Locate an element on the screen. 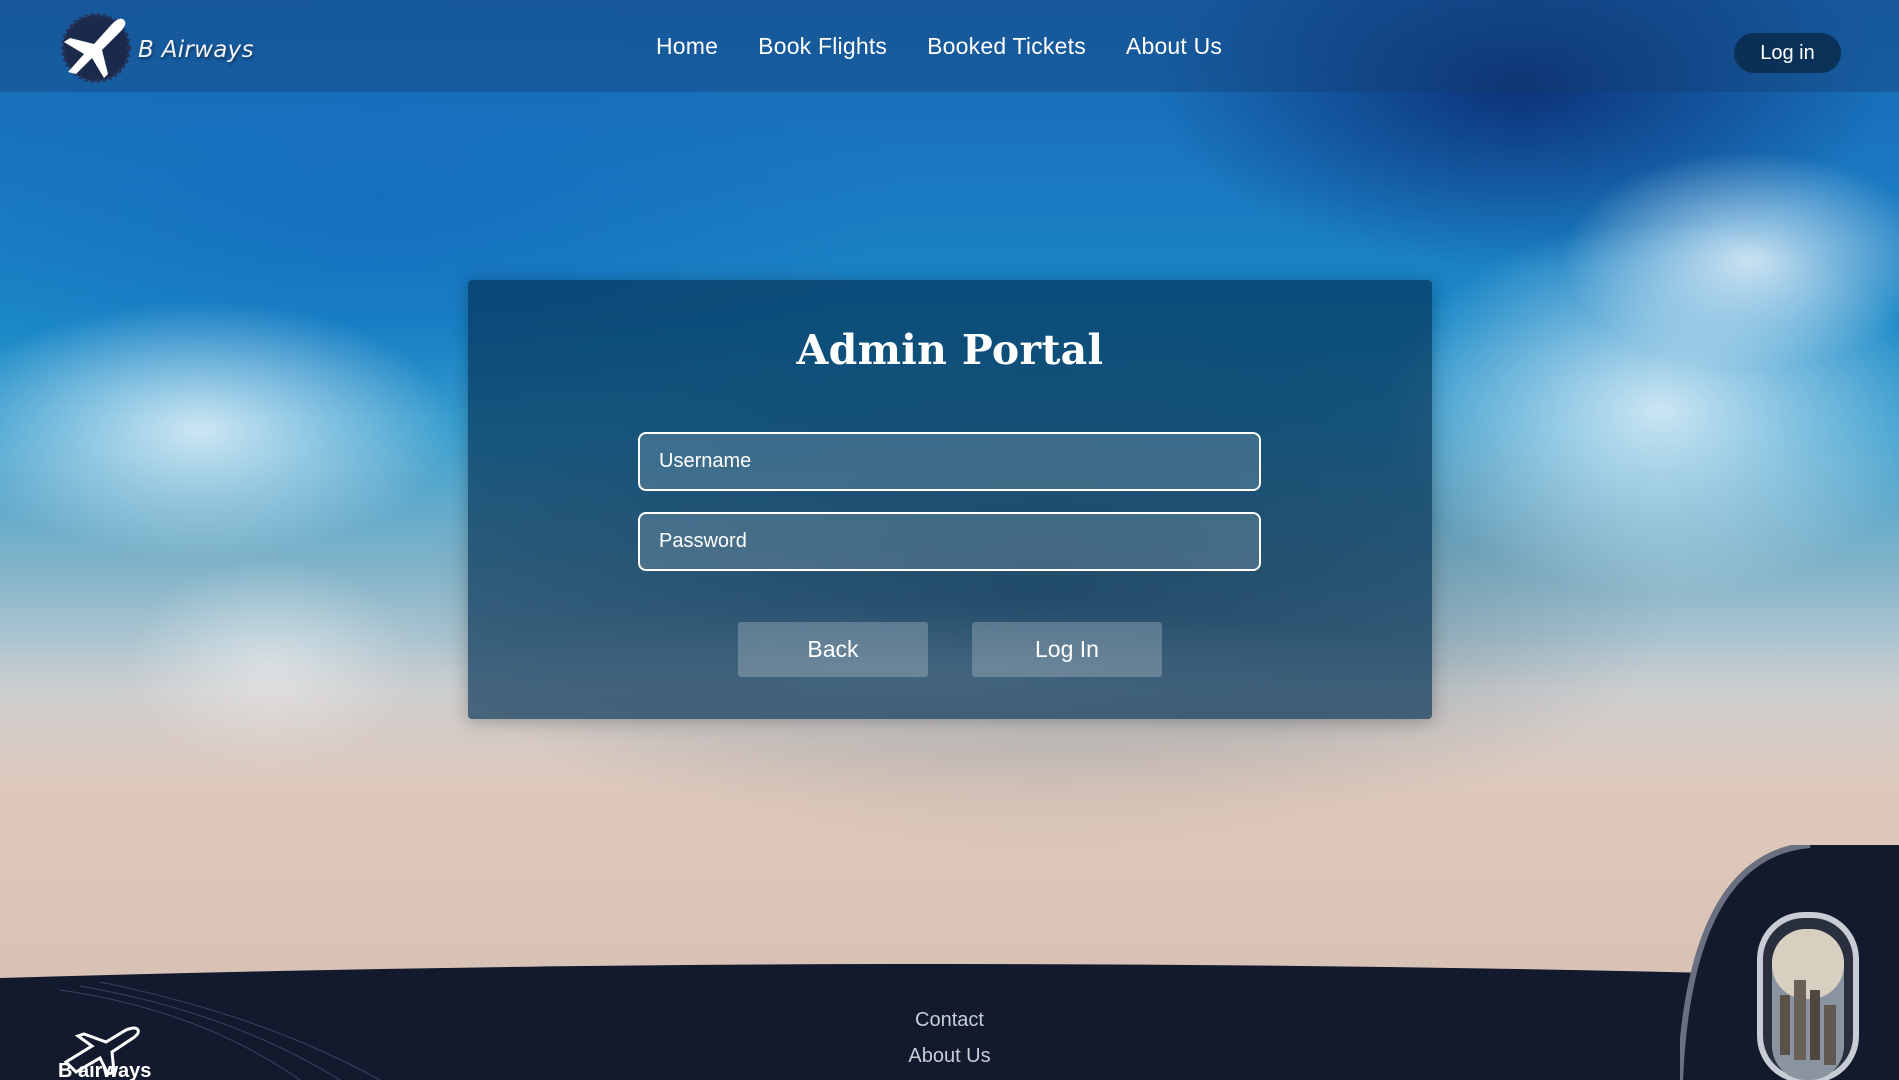 The width and height of the screenshot is (1899, 1080). footer-links: Contact About Us is located at coordinates (949, 1038).